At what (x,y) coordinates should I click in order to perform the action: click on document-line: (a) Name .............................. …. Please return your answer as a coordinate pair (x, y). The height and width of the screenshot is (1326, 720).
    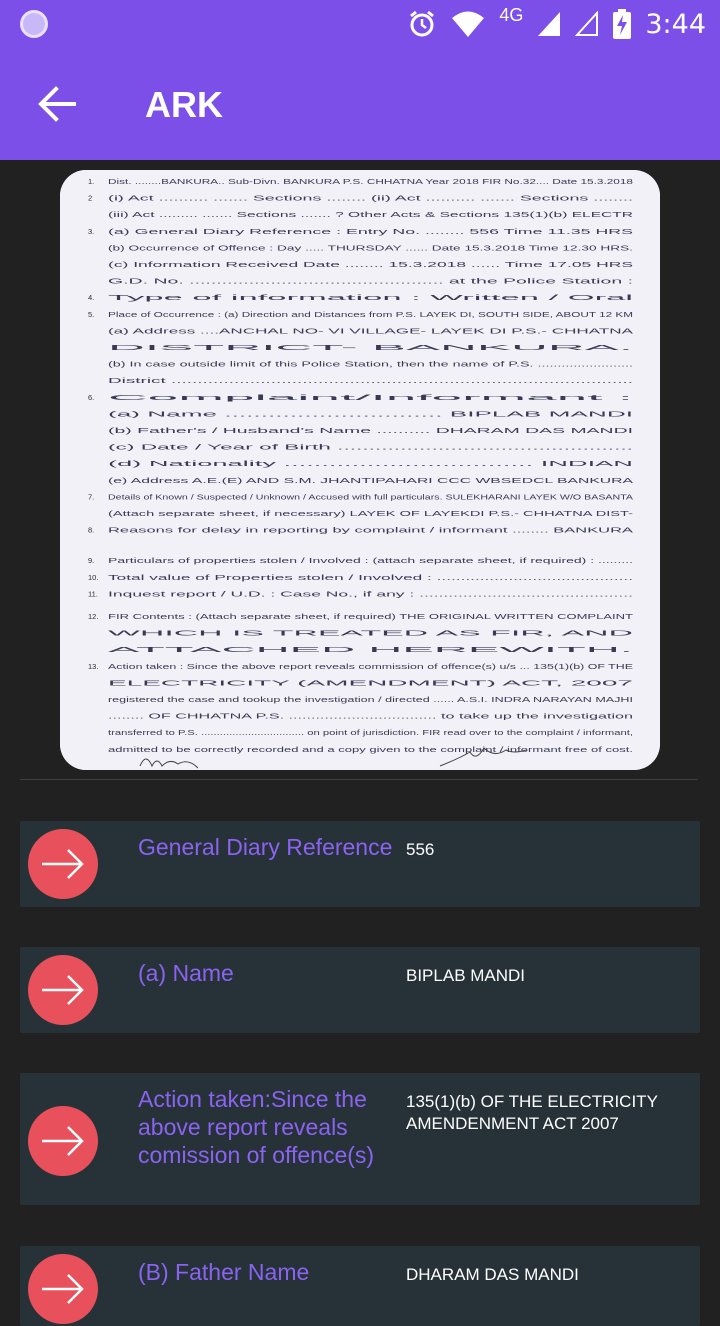
    Looking at the image, I should click on (370, 413).